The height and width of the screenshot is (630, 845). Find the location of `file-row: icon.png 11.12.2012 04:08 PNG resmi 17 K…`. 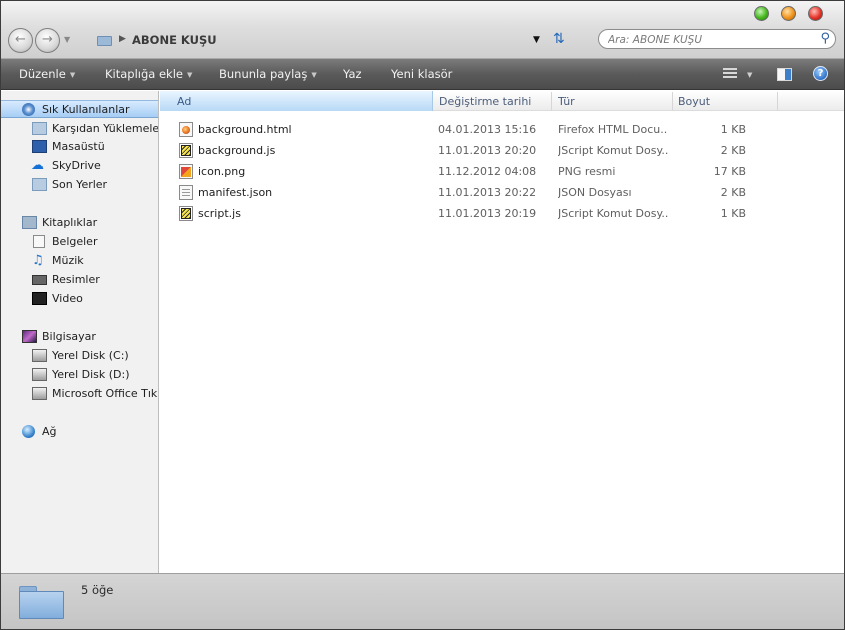

file-row: icon.png 11.12.2012 04:08 PNG resmi 17 K… is located at coordinates (502, 171).